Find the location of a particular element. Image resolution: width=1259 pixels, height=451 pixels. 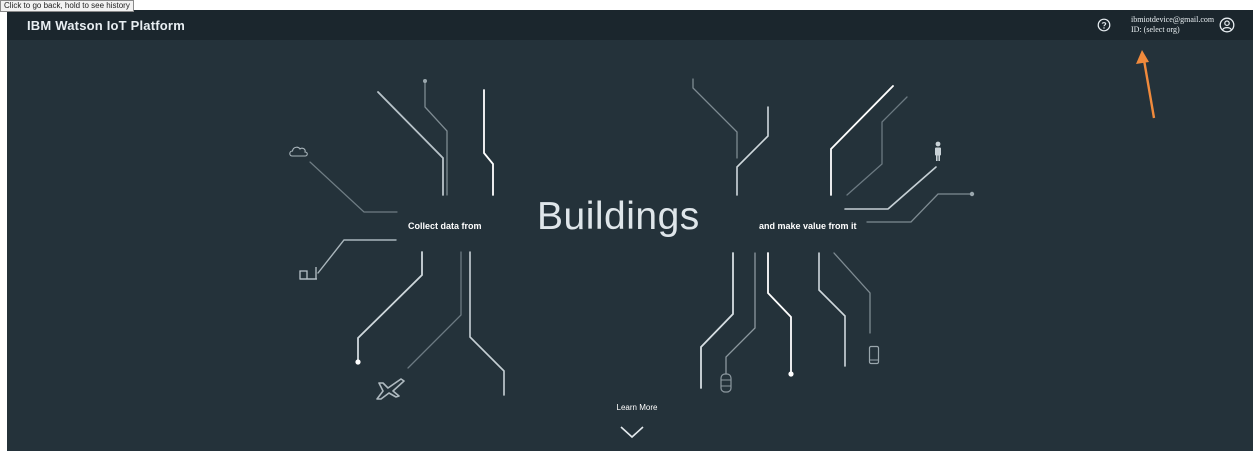

person-icon is located at coordinates (938, 151).